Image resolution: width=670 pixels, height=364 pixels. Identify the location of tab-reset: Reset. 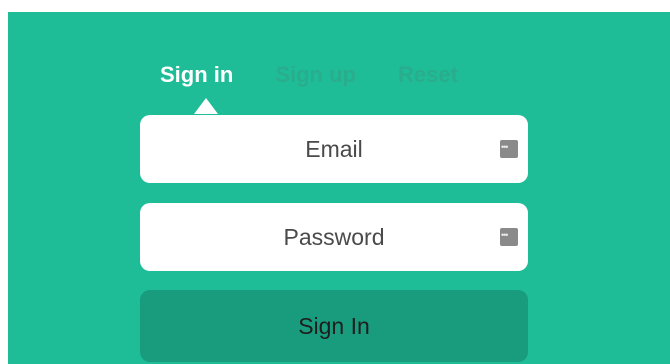
(428, 75).